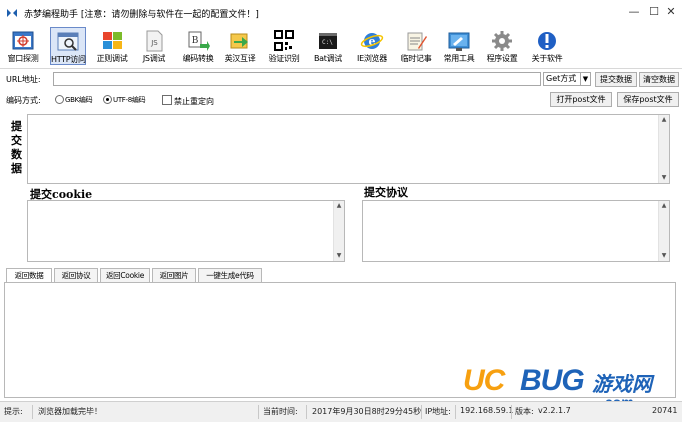  Describe the element at coordinates (23, 100) in the screenshot. I see `encoding-label: 编码方式:` at that location.